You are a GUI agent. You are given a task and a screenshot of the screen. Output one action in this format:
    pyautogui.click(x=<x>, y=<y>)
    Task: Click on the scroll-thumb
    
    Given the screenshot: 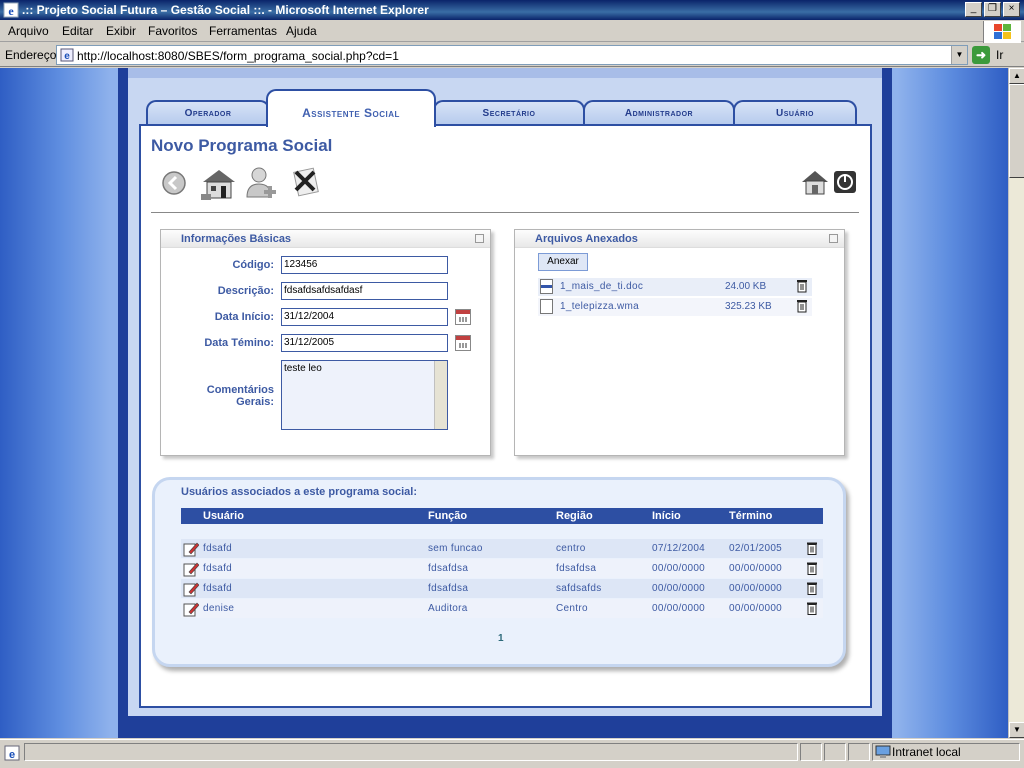 What is the action you would take?
    pyautogui.click(x=1016, y=131)
    